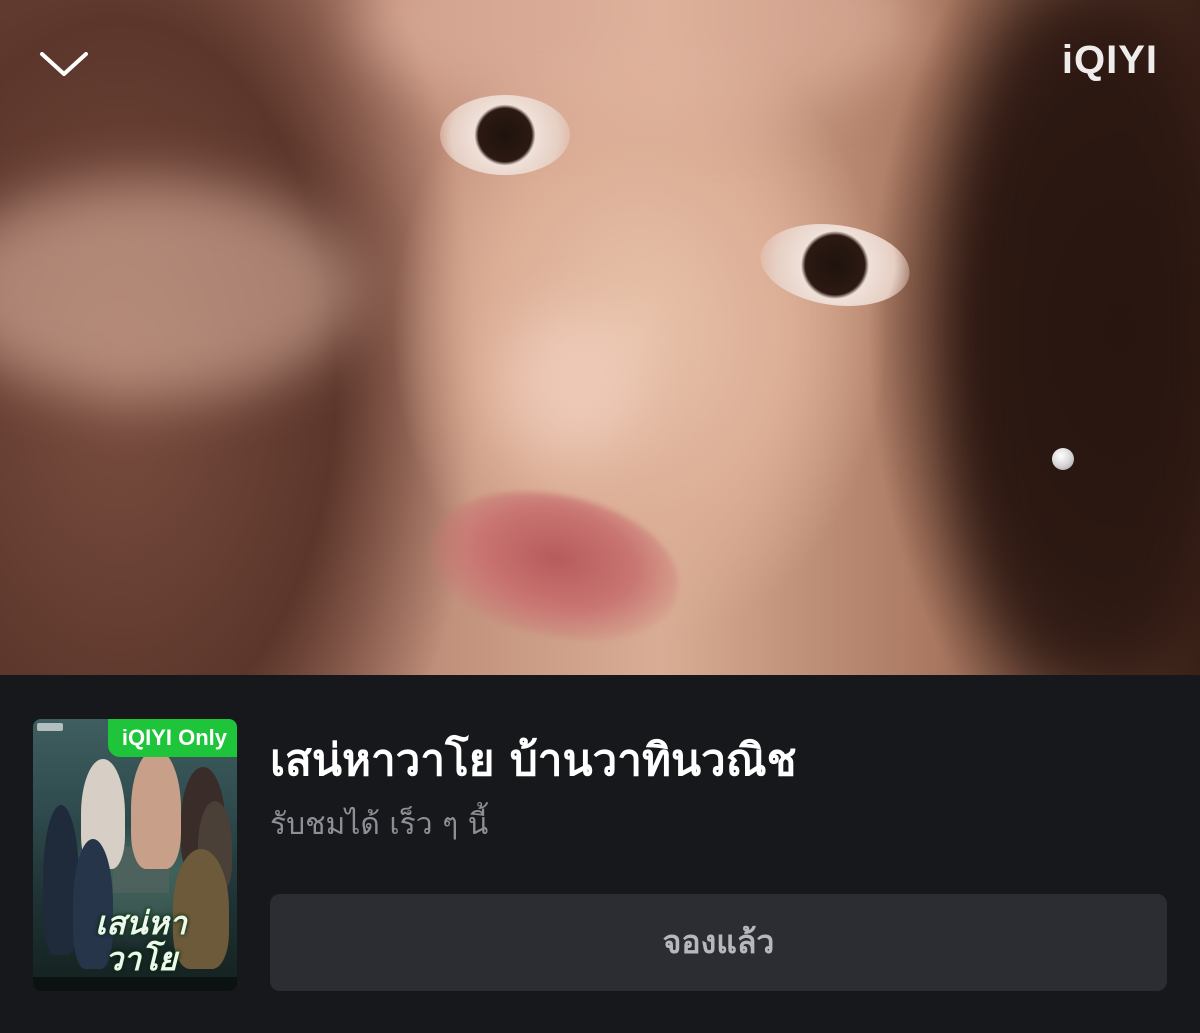 The height and width of the screenshot is (1033, 1200). Describe the element at coordinates (1063, 459) in the screenshot. I see `hero-earring-shape` at that location.